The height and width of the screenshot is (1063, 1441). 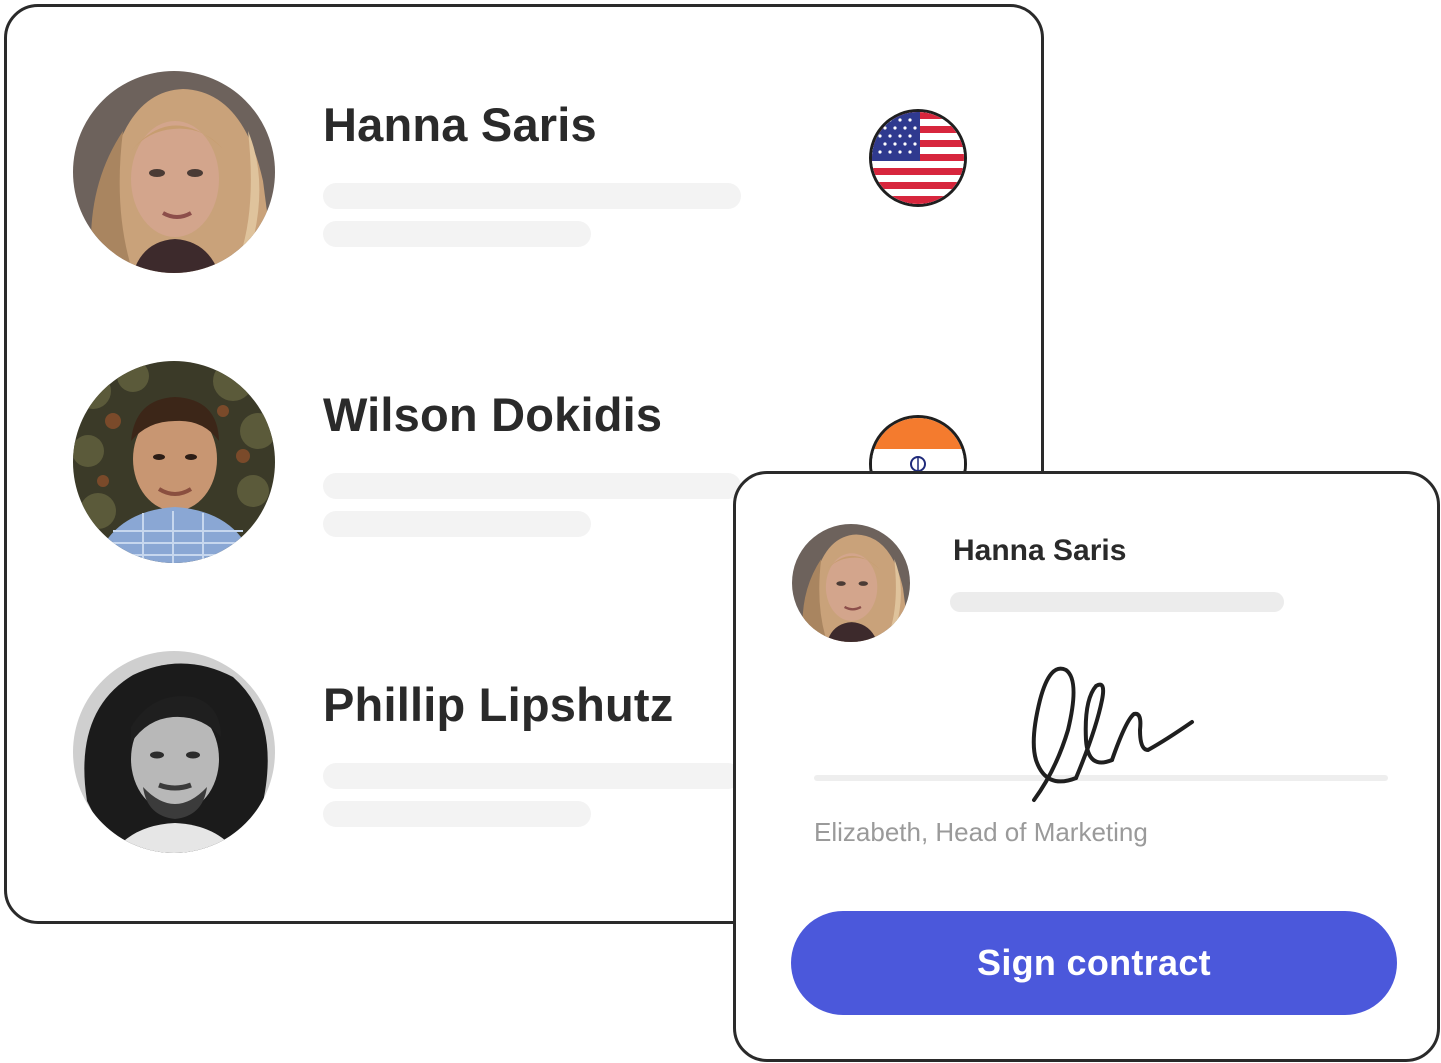 What do you see at coordinates (918, 158) in the screenshot?
I see `usa-flag-icon` at bounding box center [918, 158].